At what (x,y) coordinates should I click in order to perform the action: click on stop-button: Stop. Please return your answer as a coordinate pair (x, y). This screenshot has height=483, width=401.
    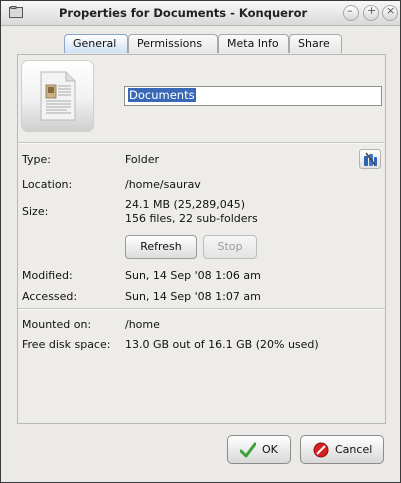
    Looking at the image, I should click on (230, 247).